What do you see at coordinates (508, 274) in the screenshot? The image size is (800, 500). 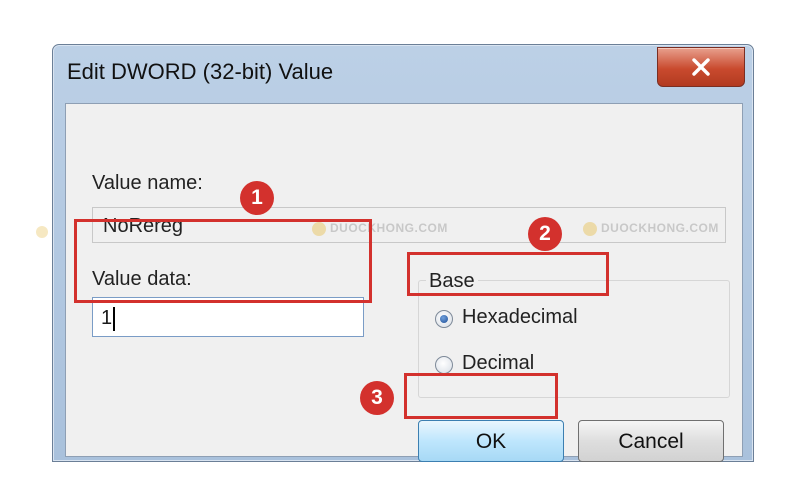 I see `hexadecimal-highlight` at bounding box center [508, 274].